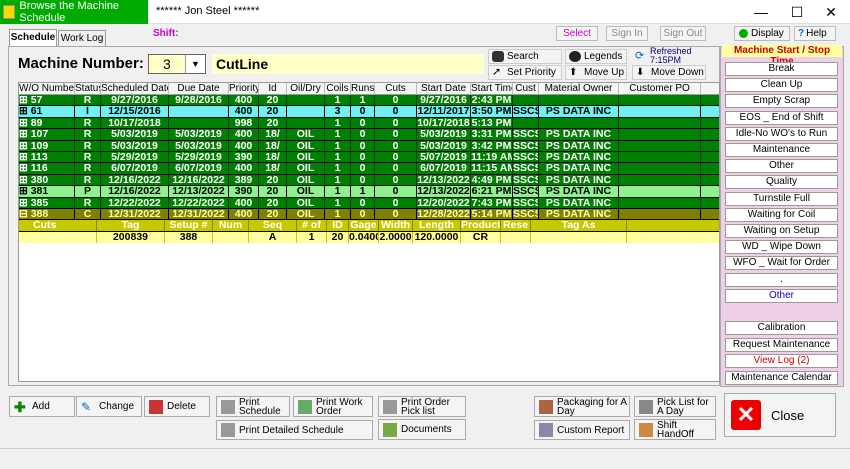 Image resolution: width=850 pixels, height=469 pixels. Describe the element at coordinates (25, 214) in the screenshot. I see `expand-icon: ⊟` at that location.